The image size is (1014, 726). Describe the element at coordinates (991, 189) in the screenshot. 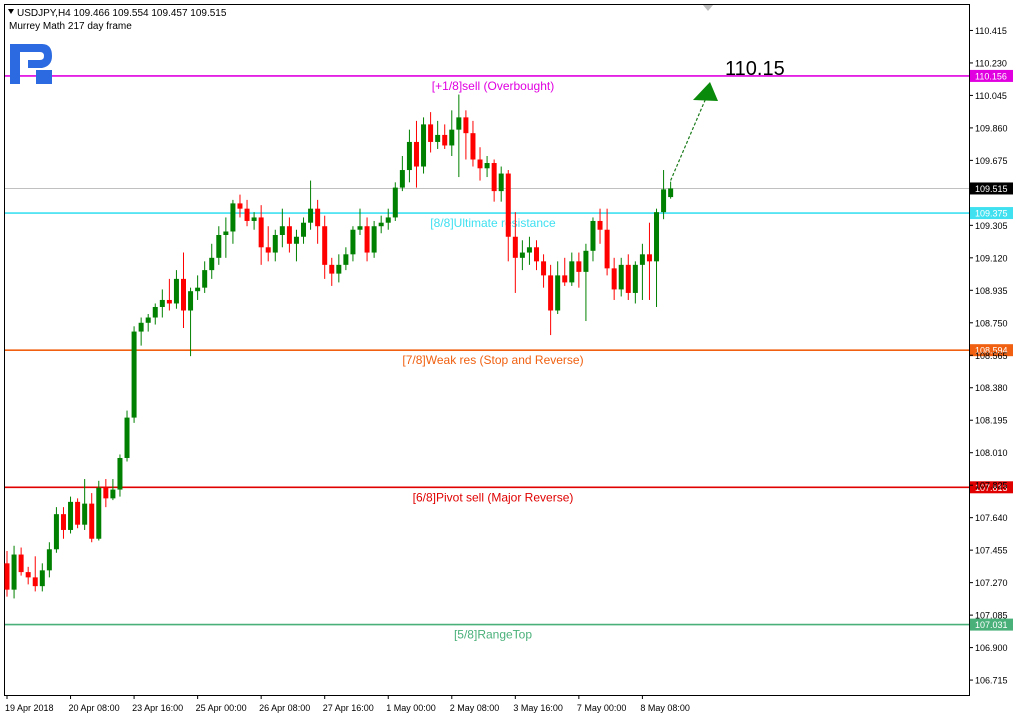

I see `current-price-label: 109.515` at that location.